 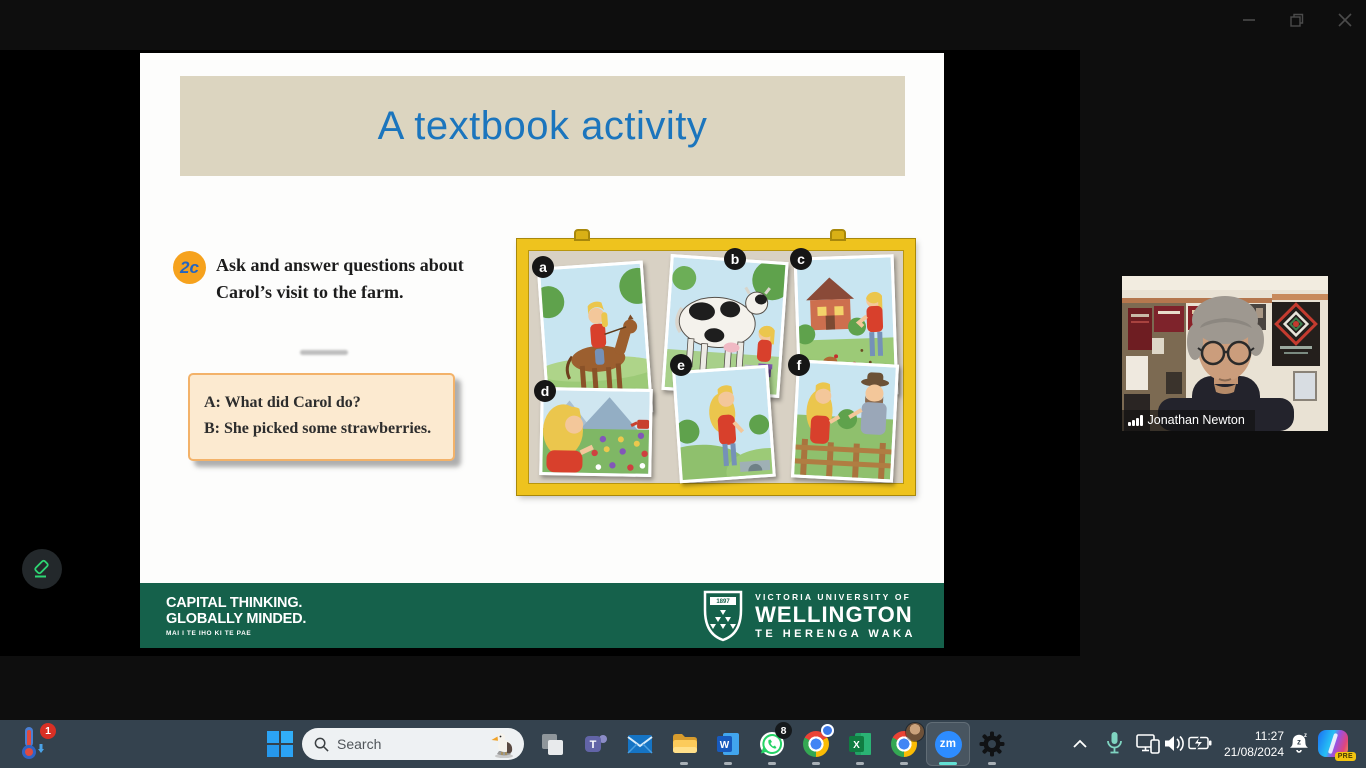 I want to click on settings-gear-icon, so click(x=992, y=744).